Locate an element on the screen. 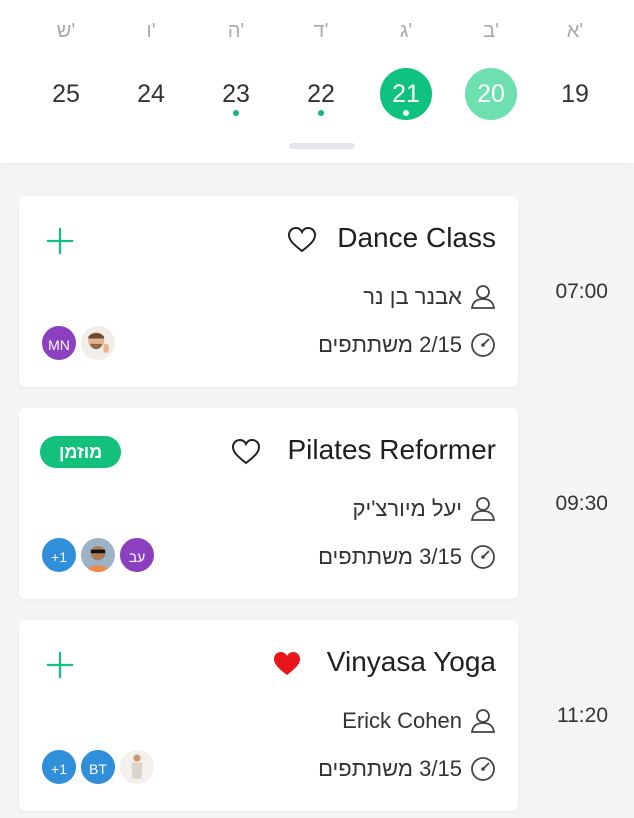 This screenshot has height=818, width=634. class-time: 09:30 is located at coordinates (581, 503).